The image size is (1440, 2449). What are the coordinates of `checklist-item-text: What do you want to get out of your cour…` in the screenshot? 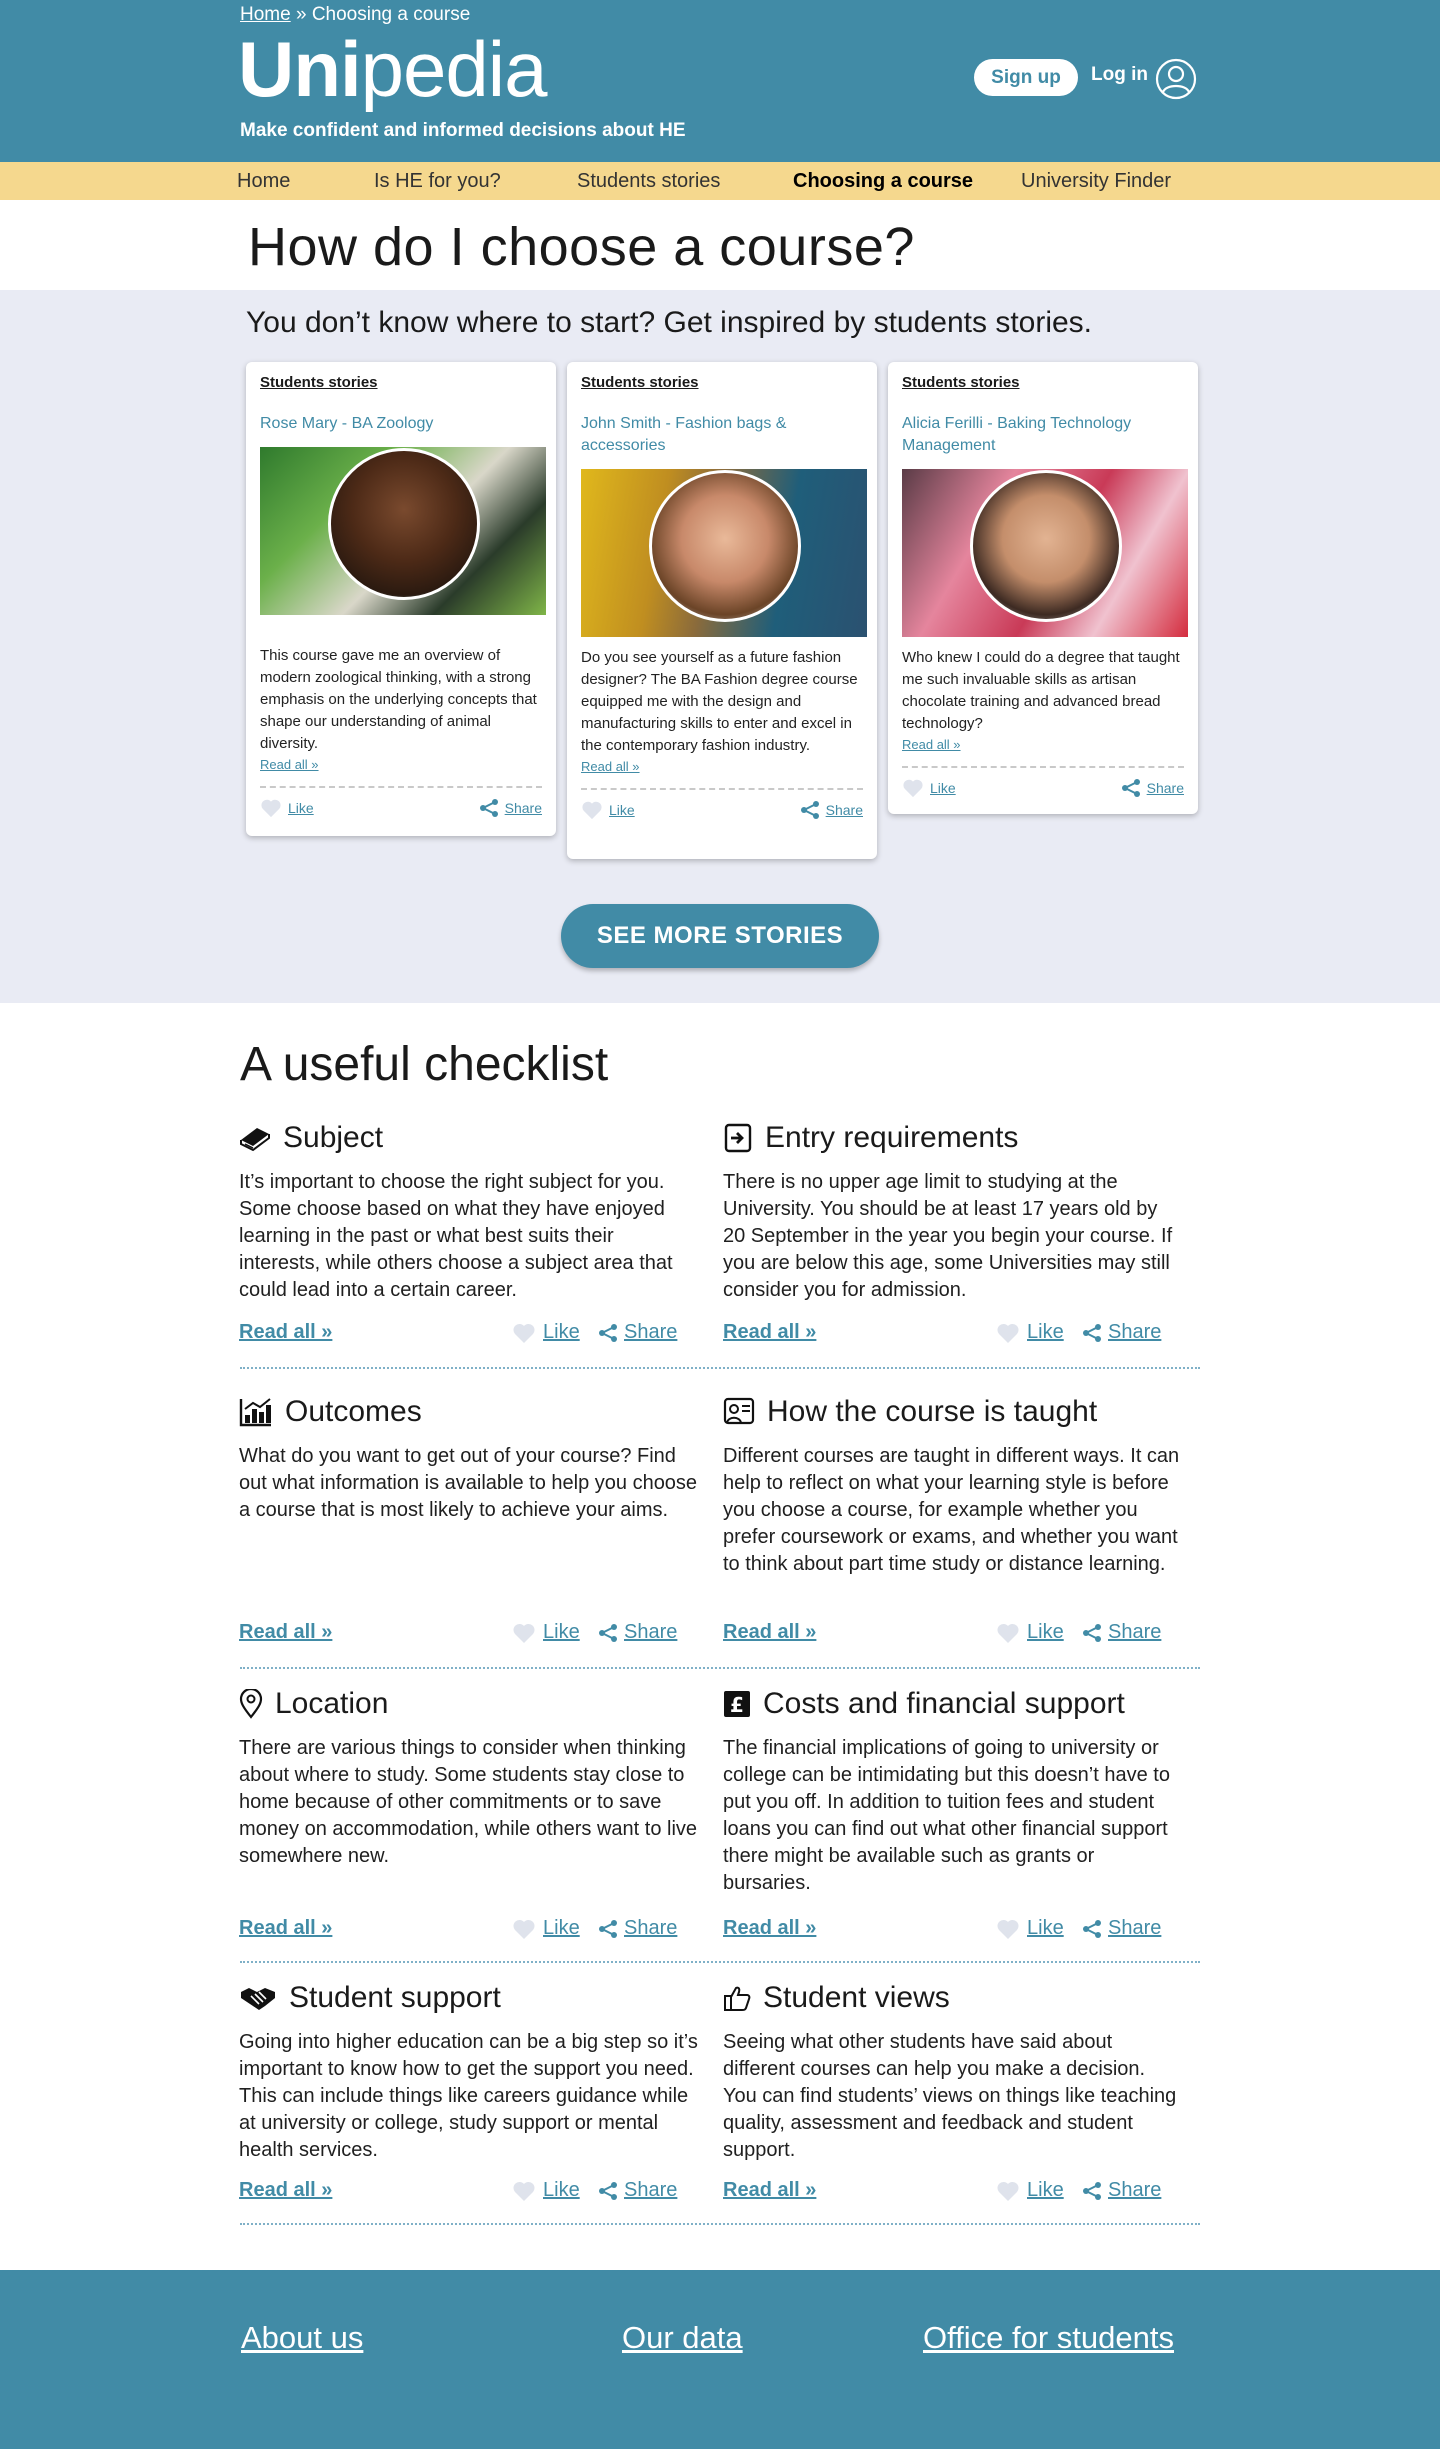 It's located at (468, 1483).